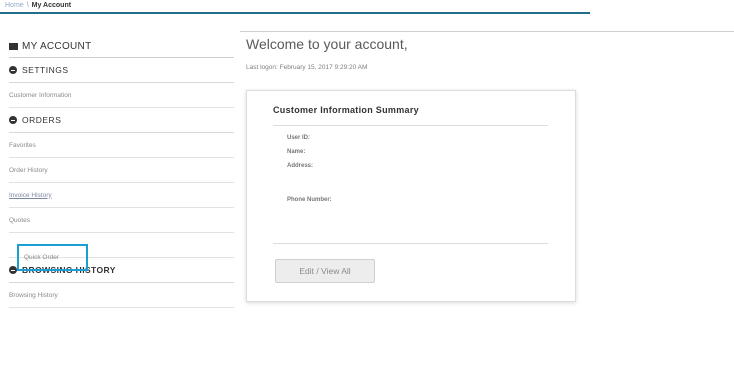 This screenshot has height=365, width=734. Describe the element at coordinates (121, 47) in the screenshot. I see `sidebar-header: MY ACCOUNT` at that location.